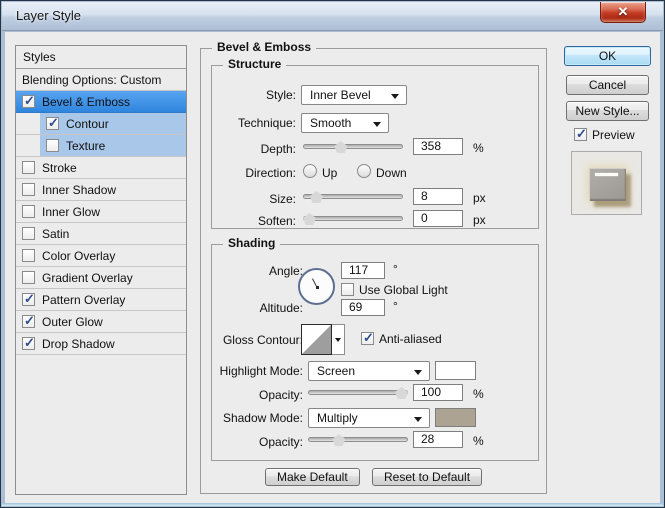 The width and height of the screenshot is (665, 508). Describe the element at coordinates (354, 95) in the screenshot. I see `style-dropdown: Inner Bevel` at that location.